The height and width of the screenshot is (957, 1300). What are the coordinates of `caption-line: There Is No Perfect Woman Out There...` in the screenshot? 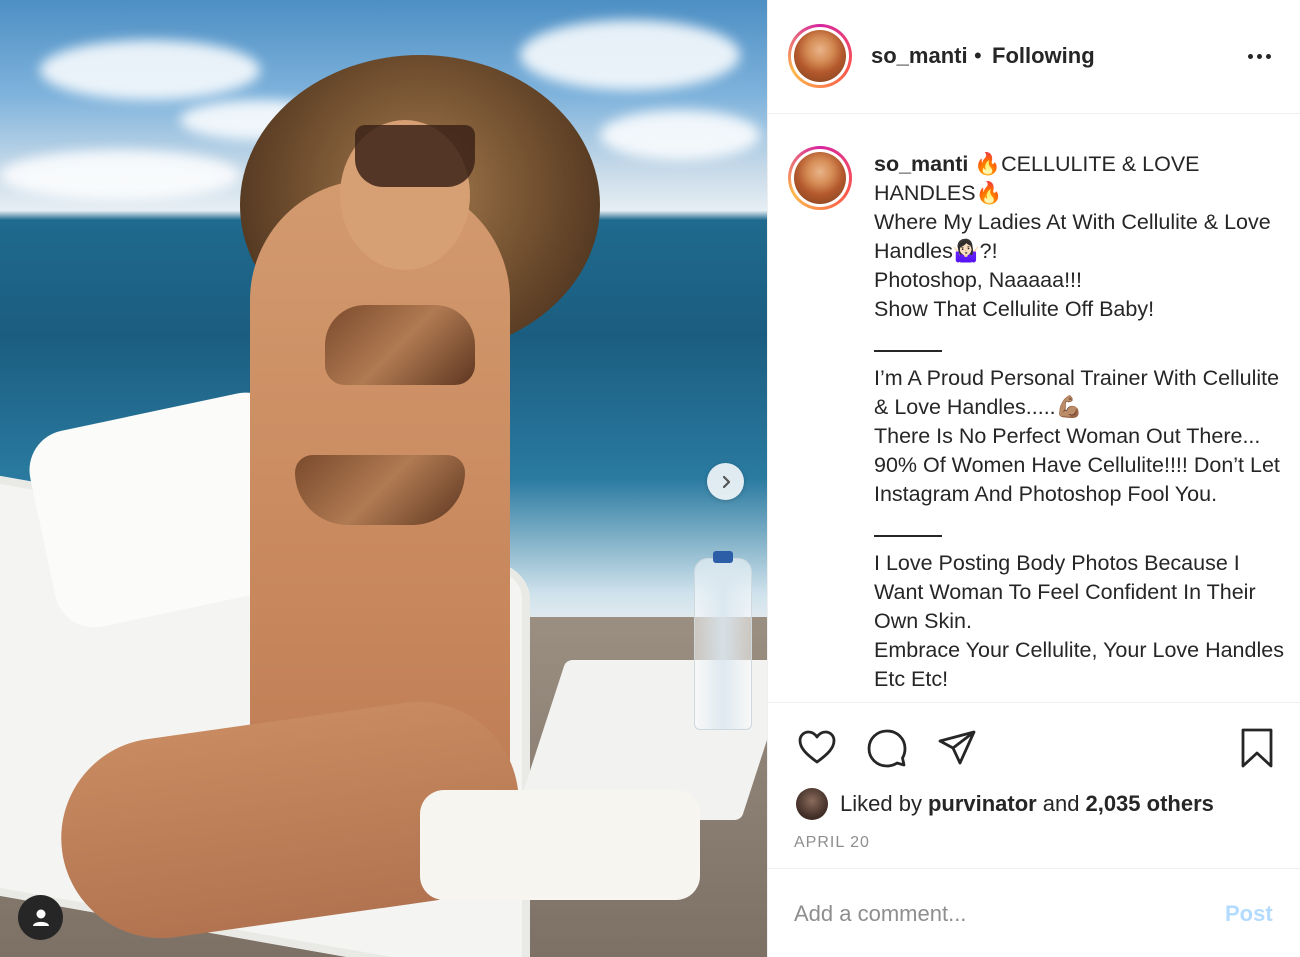 It's located at (1067, 436).